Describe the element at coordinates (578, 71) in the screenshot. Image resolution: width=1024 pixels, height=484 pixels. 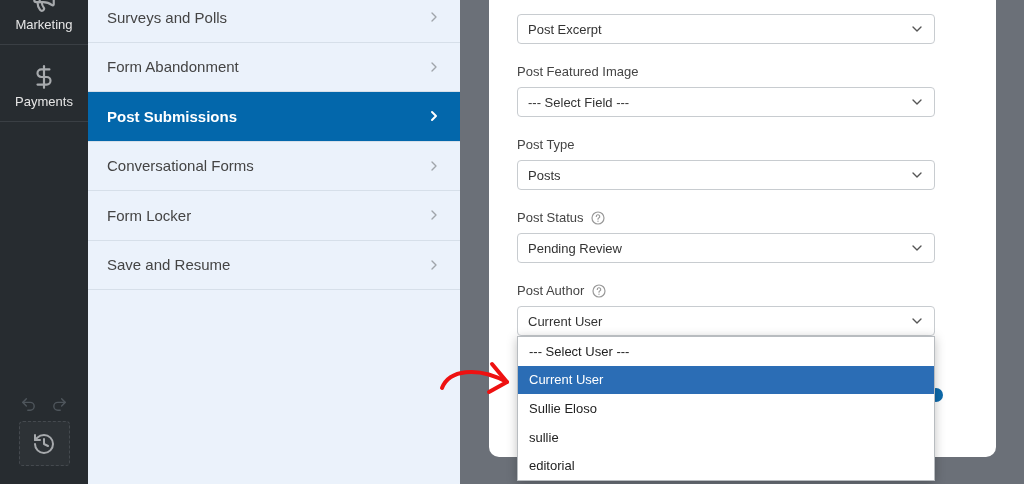
I see `field-label: Post Featured Image` at that location.